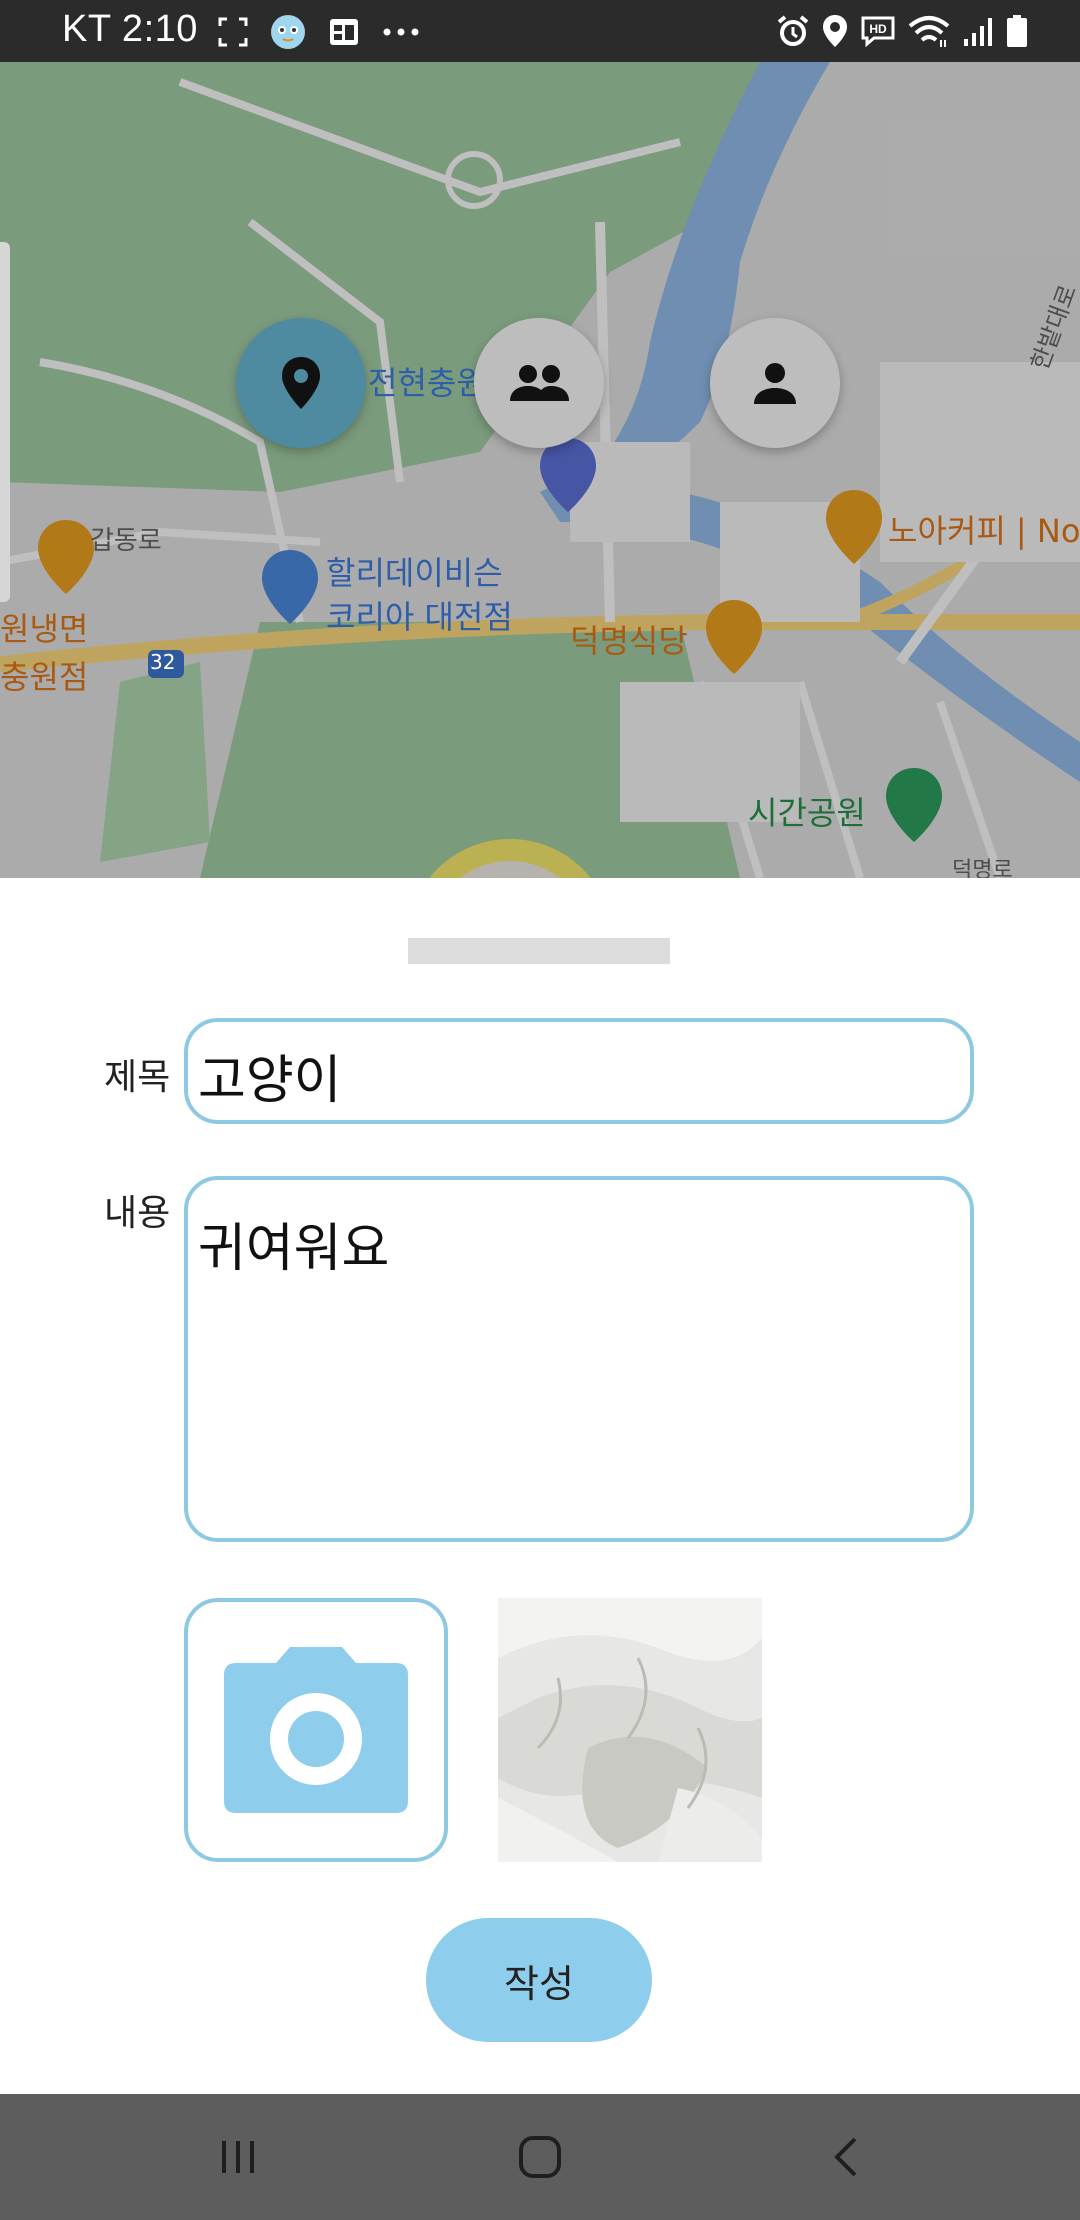 This screenshot has height=2220, width=1080. What do you see at coordinates (137, 1077) in the screenshot?
I see `title-label: 제목` at bounding box center [137, 1077].